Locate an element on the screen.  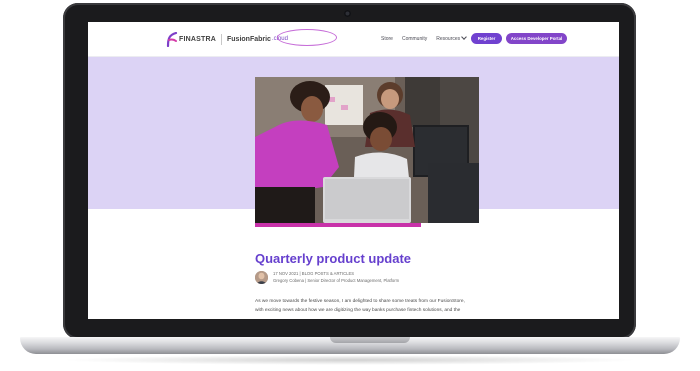
logo-swoosh is located at coordinates (307, 37).